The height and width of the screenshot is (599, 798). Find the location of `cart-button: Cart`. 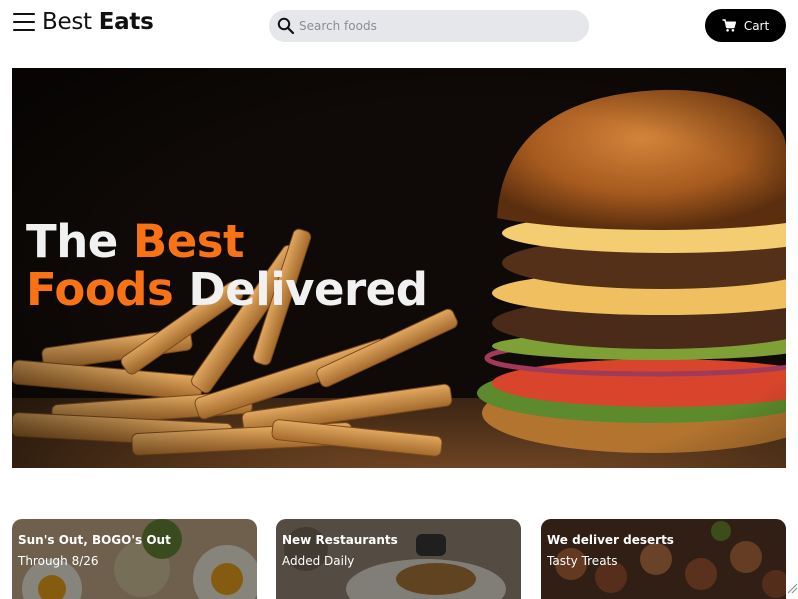

cart-button: Cart is located at coordinates (745, 25).